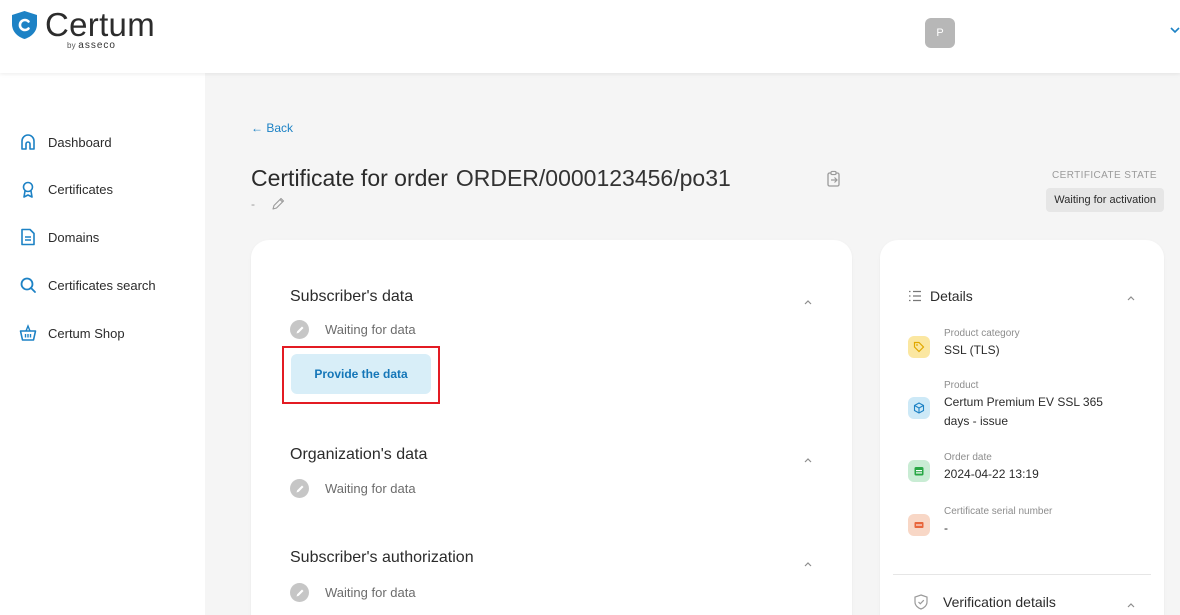 The width and height of the screenshot is (1180, 615). I want to click on section-status-subscriber-data: Waiting for data, so click(353, 329).